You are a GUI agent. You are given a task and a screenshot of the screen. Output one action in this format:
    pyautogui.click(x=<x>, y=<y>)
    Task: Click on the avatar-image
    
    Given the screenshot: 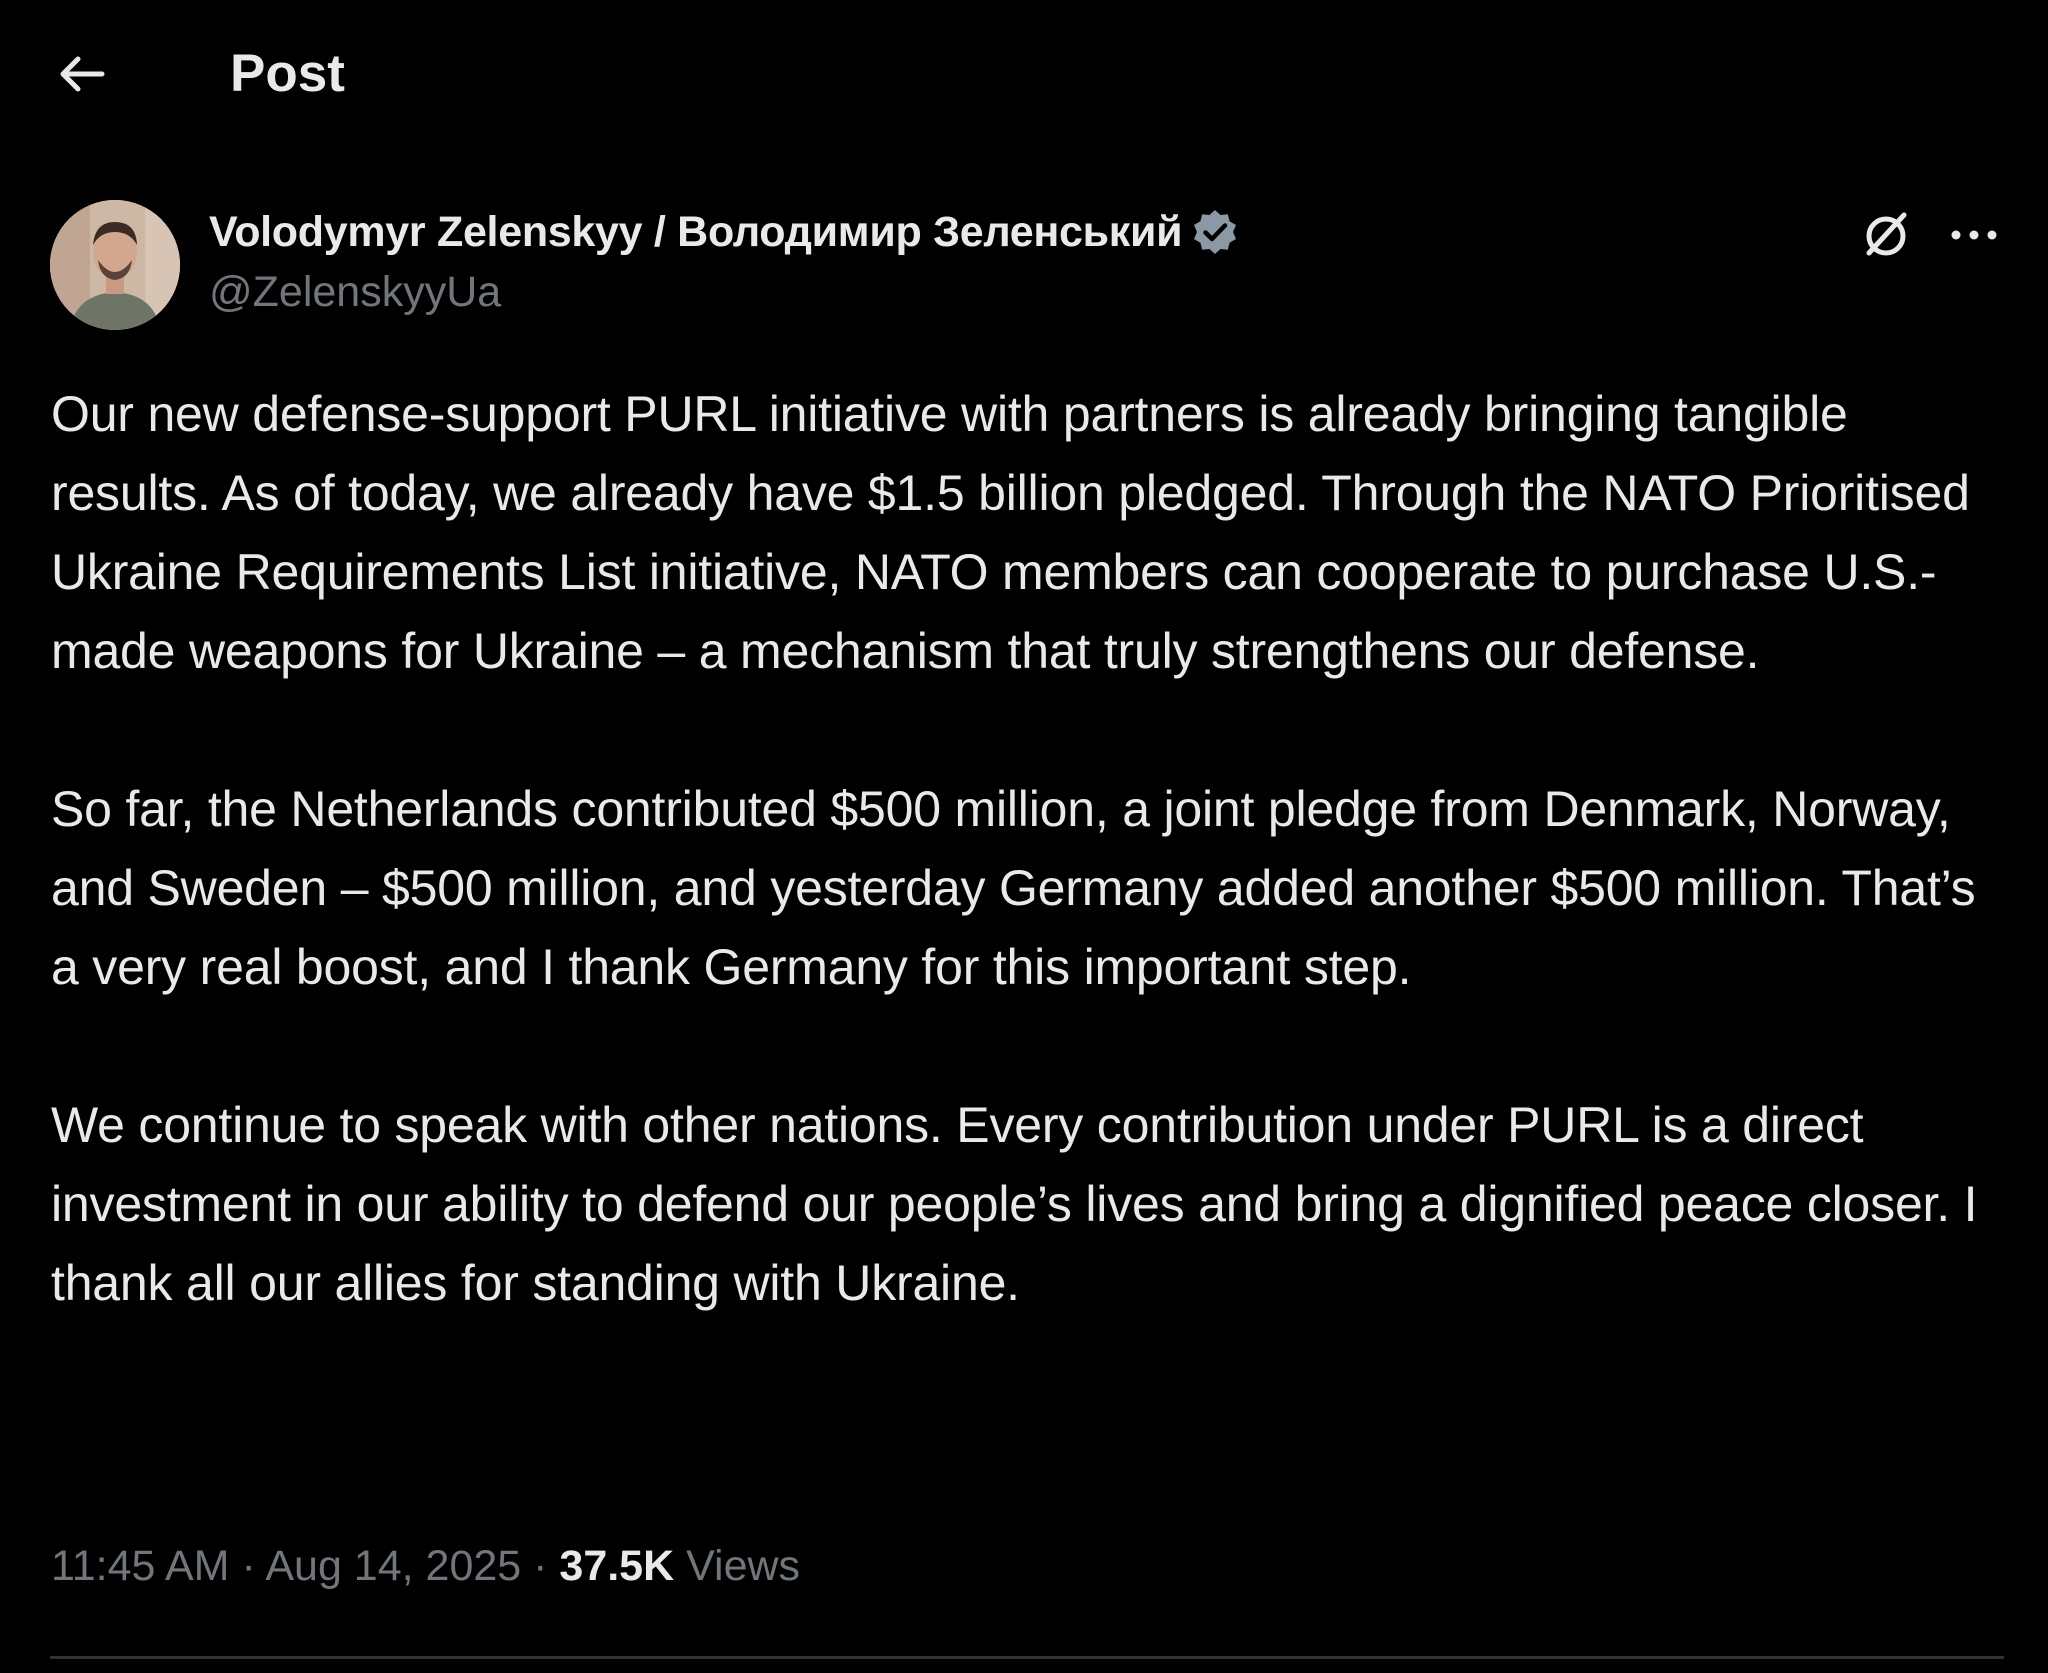 What is the action you would take?
    pyautogui.click(x=115, y=265)
    